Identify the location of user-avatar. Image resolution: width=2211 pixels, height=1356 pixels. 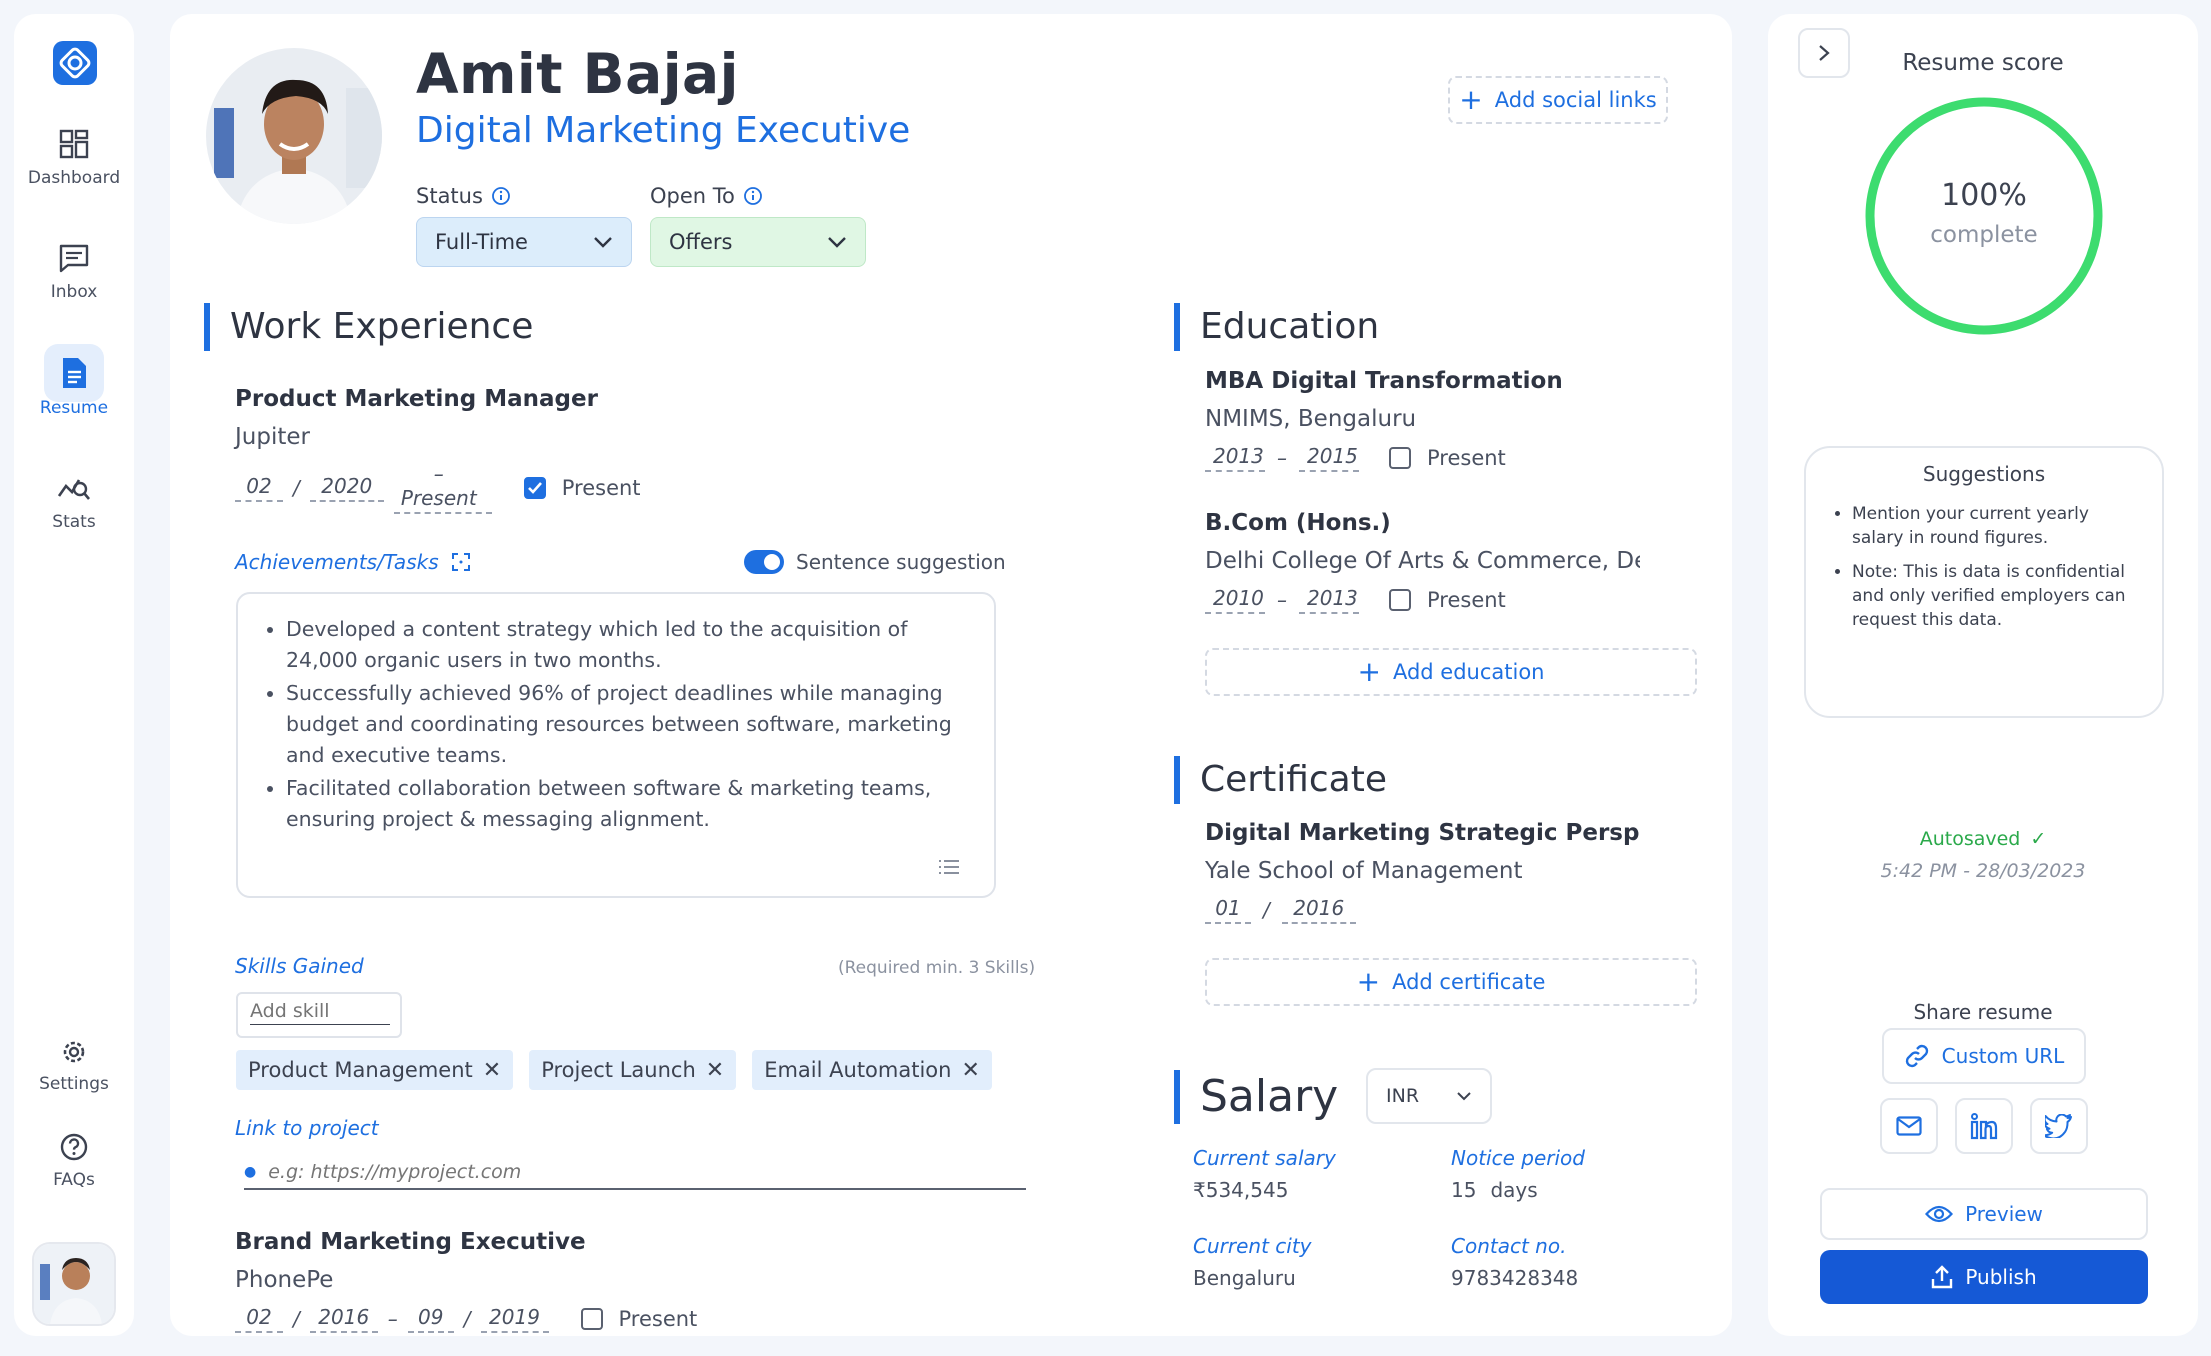
(74, 1284).